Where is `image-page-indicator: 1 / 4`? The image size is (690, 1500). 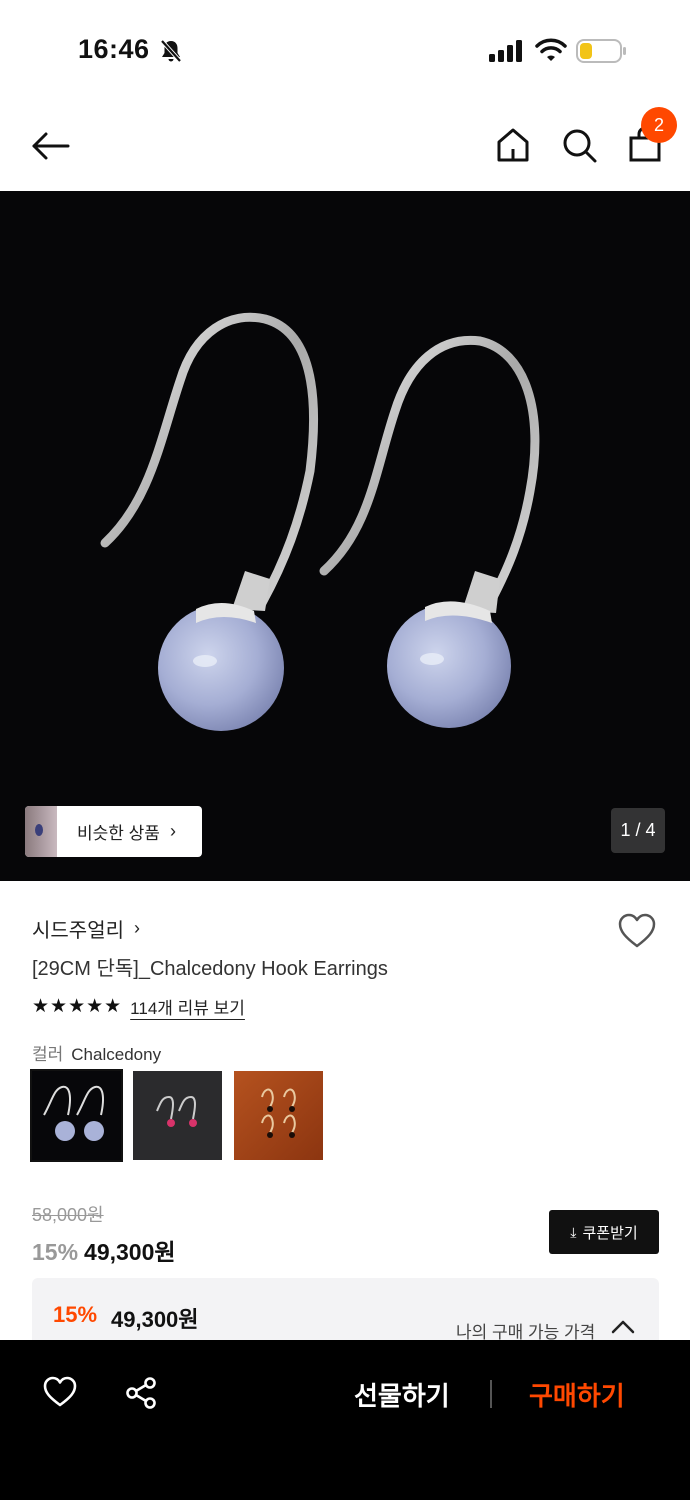
image-page-indicator: 1 / 4 is located at coordinates (638, 830).